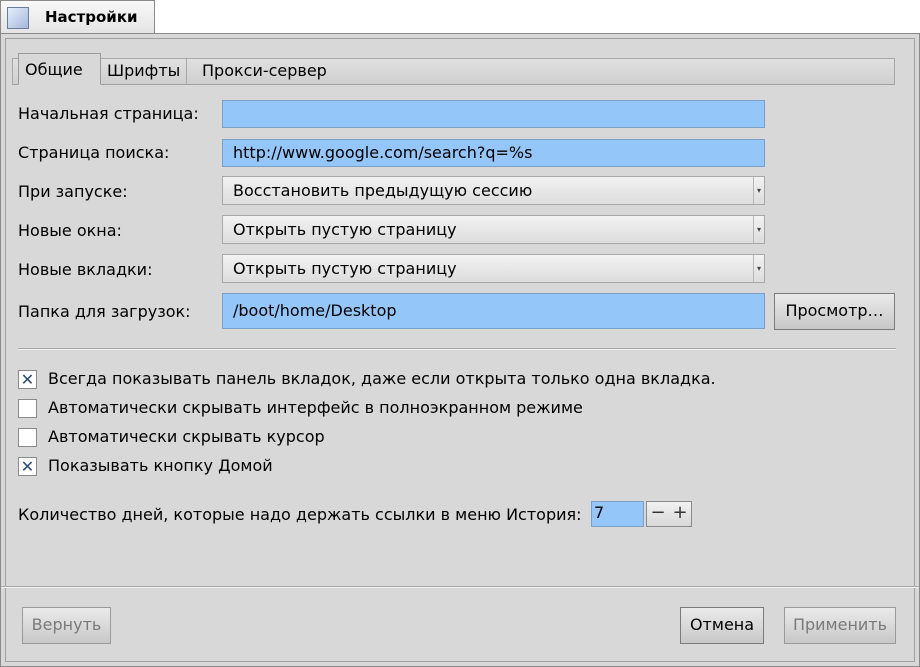 The image size is (920, 667). What do you see at coordinates (840, 625) in the screenshot?
I see `apply-button: Применить` at bounding box center [840, 625].